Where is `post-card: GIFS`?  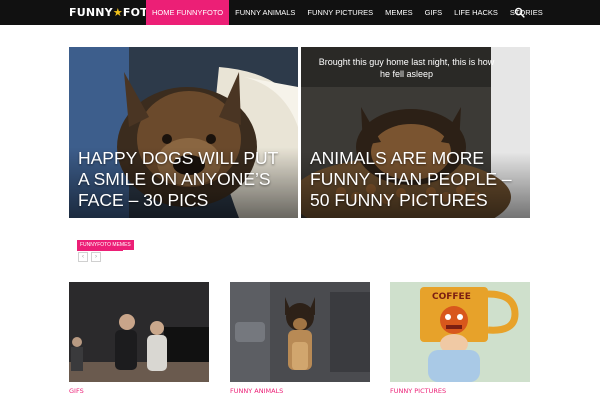 post-card: GIFS is located at coordinates (139, 338).